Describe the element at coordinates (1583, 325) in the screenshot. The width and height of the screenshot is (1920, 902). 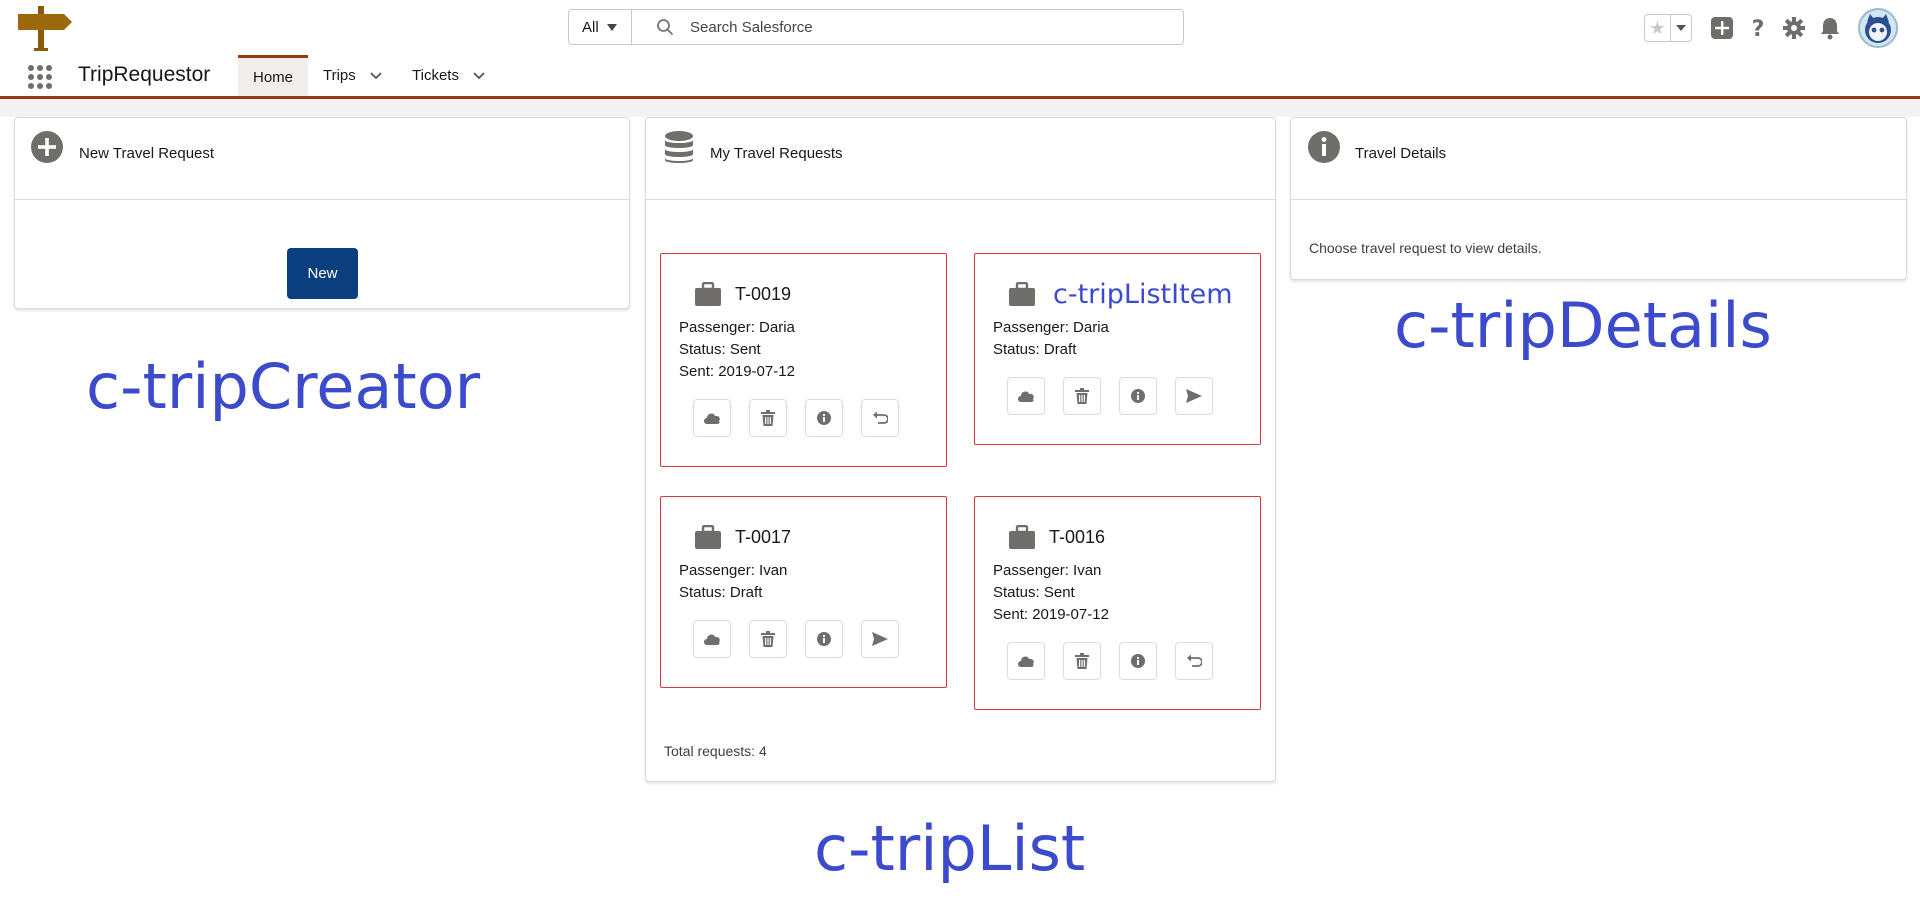
I see `annotation-trip-details: c-tripDetails` at that location.